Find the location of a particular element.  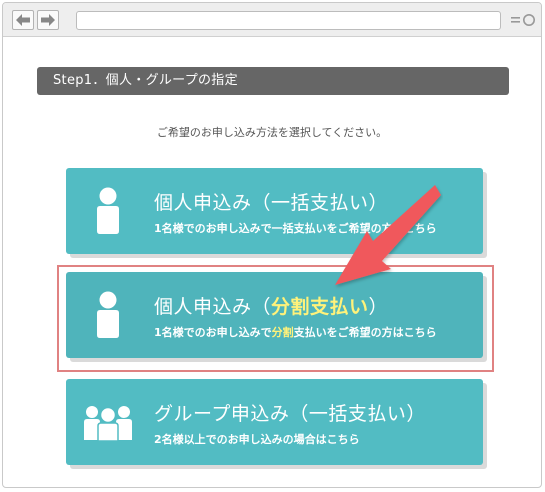

hamburger-icon is located at coordinates (524, 20).